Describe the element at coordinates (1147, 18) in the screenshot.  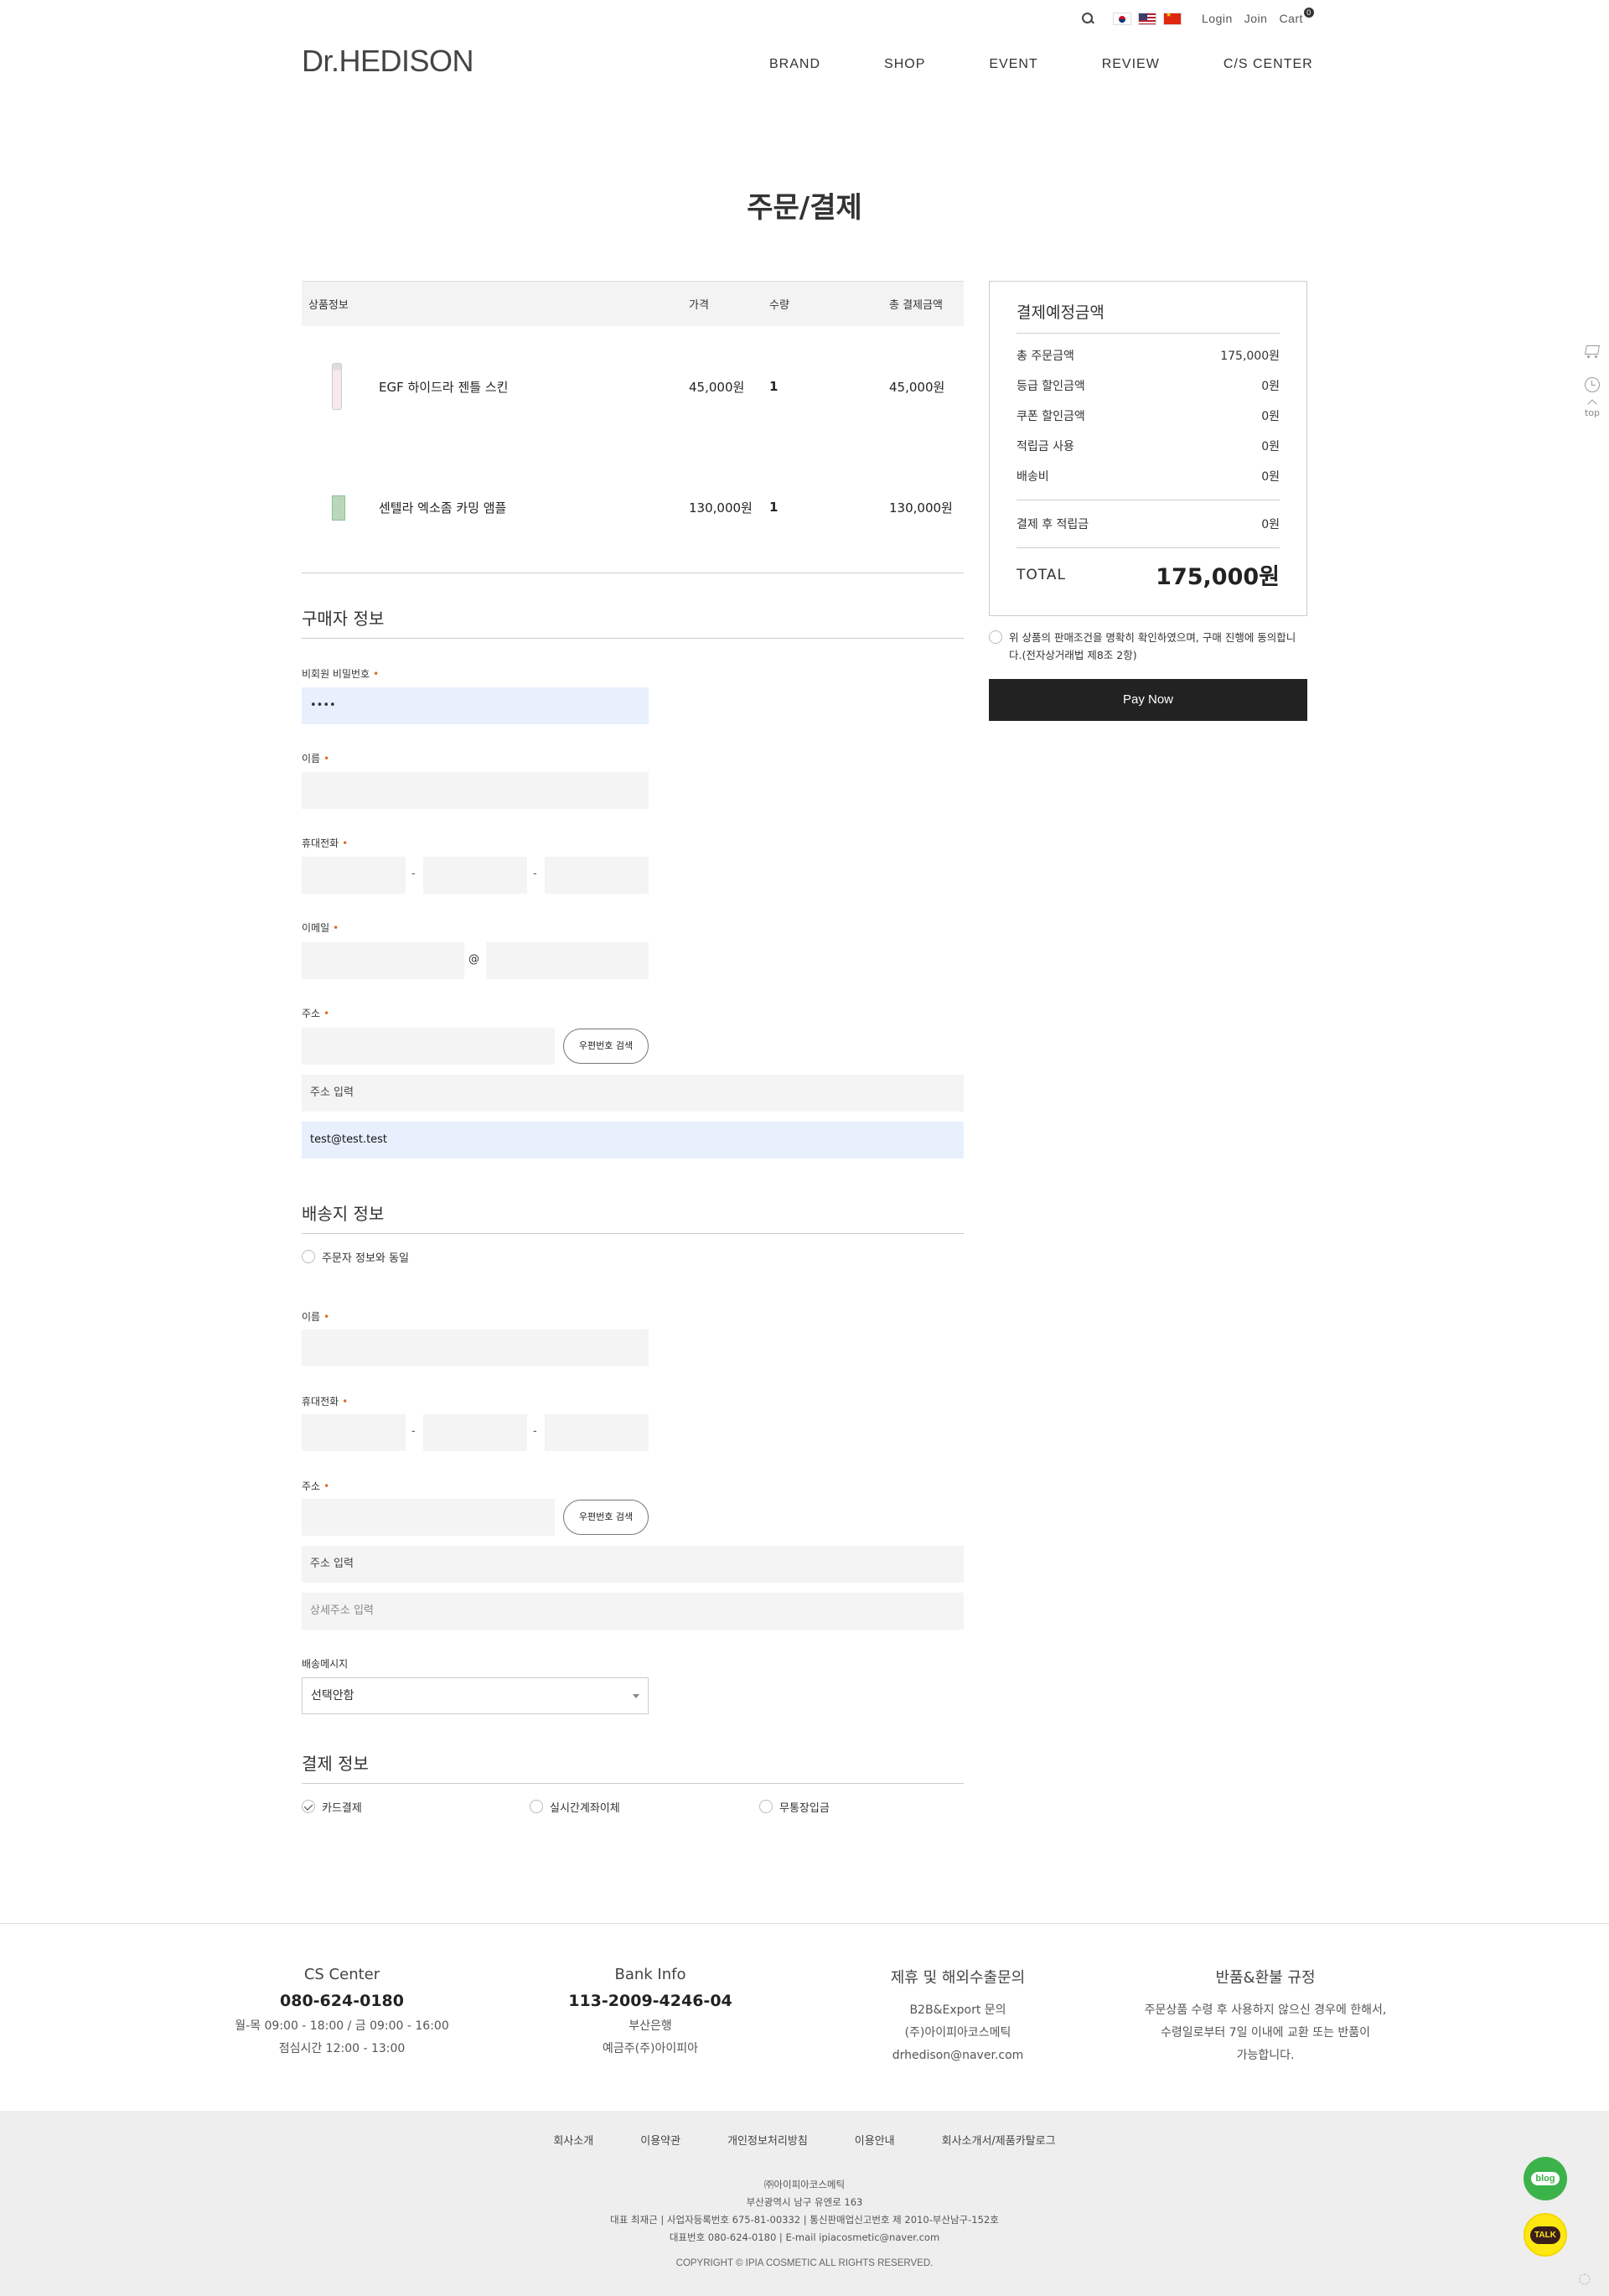
I see `us-flag-icon` at that location.